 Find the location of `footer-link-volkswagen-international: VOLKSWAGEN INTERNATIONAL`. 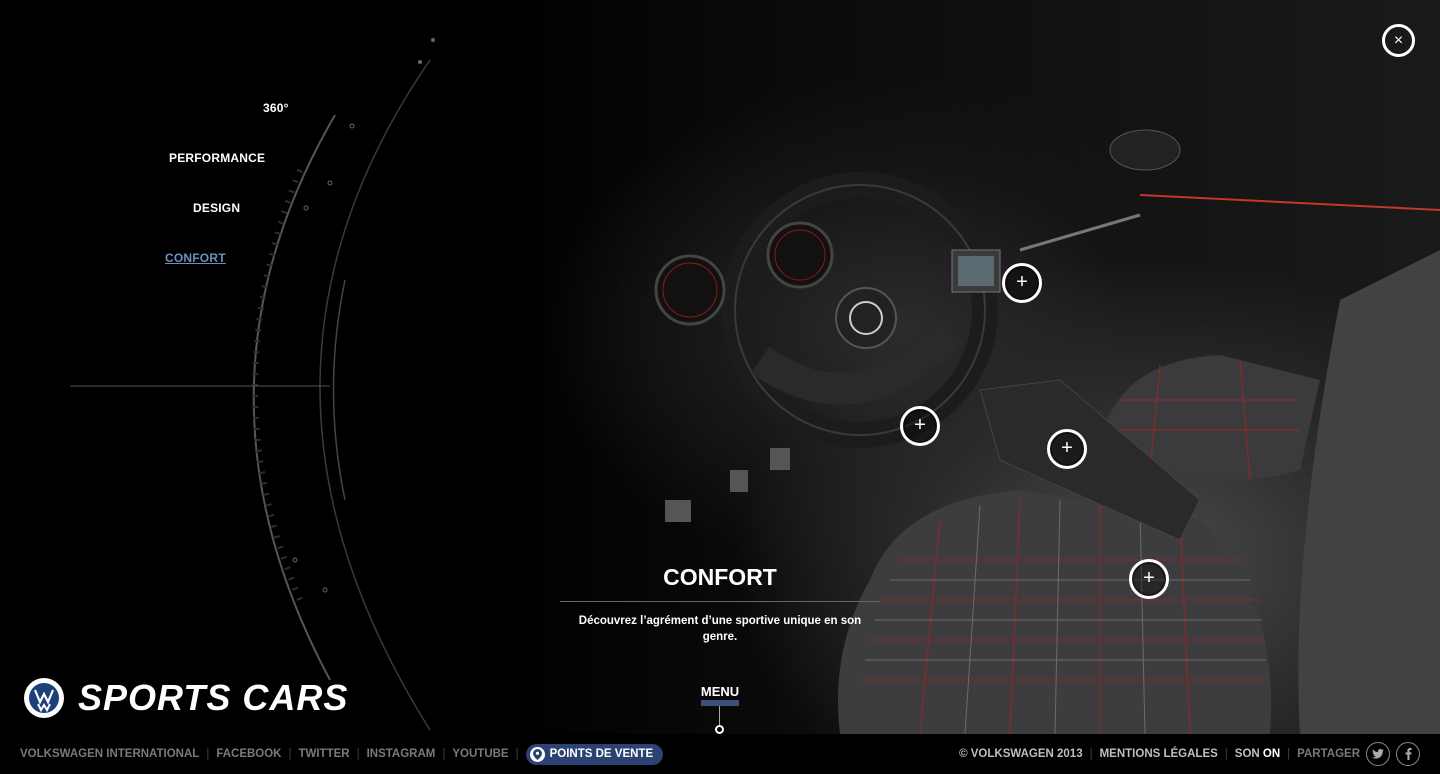

footer-link-volkswagen-international: VOLKSWAGEN INTERNATIONAL is located at coordinates (109, 754).